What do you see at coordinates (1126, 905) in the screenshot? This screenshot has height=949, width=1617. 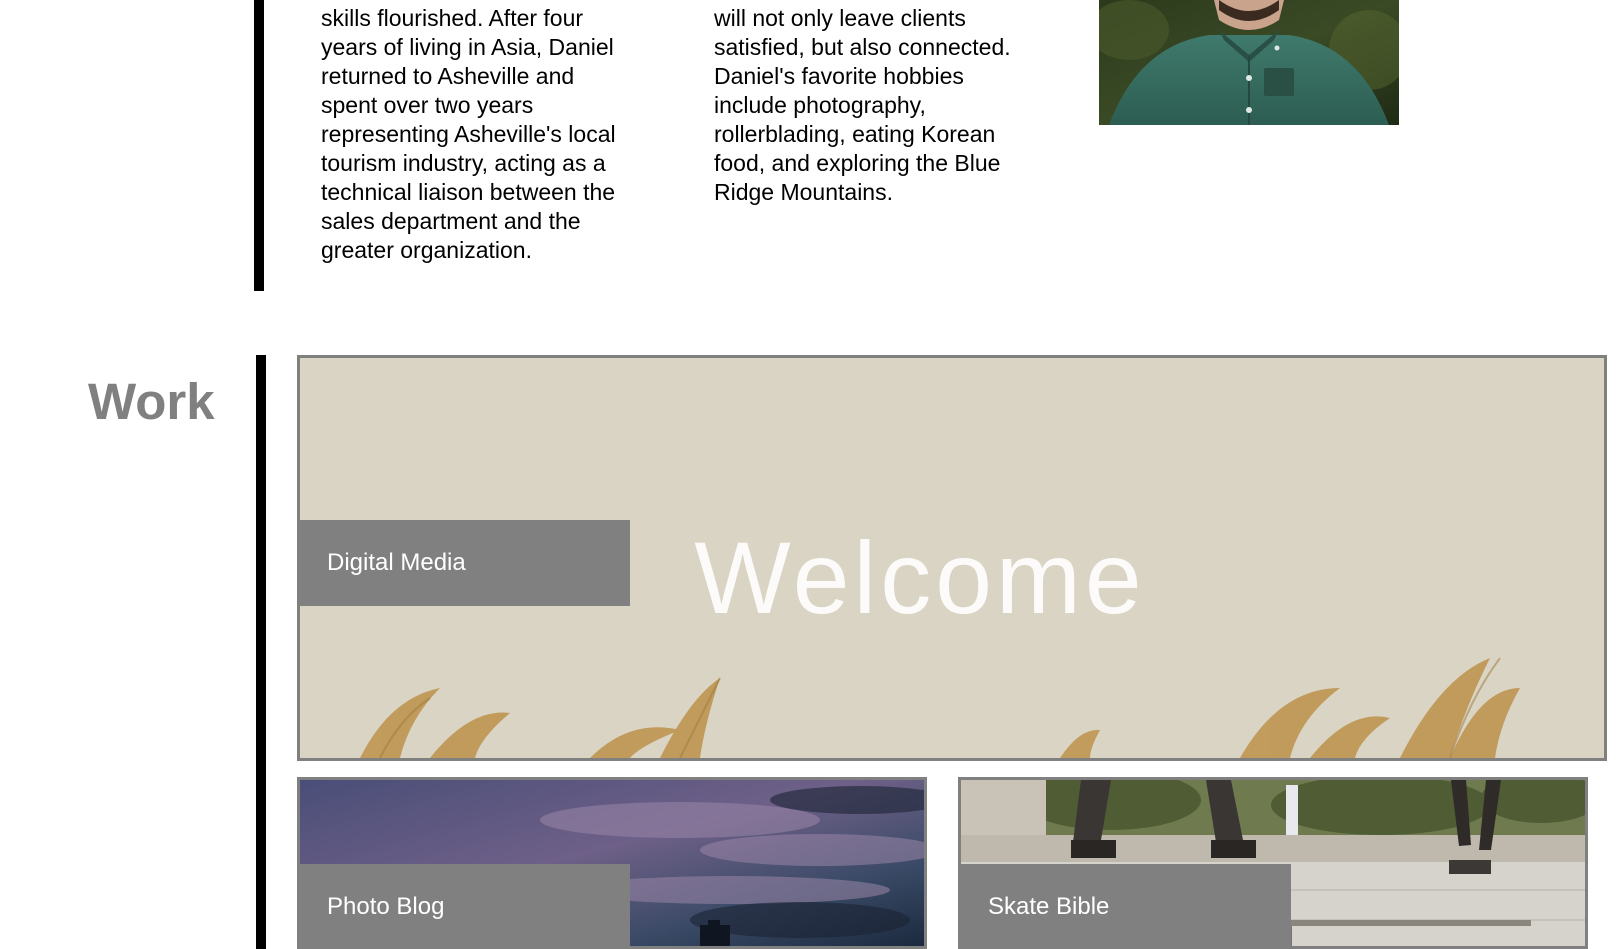 I see `tile-label-skate-bible: Skate Bible` at bounding box center [1126, 905].